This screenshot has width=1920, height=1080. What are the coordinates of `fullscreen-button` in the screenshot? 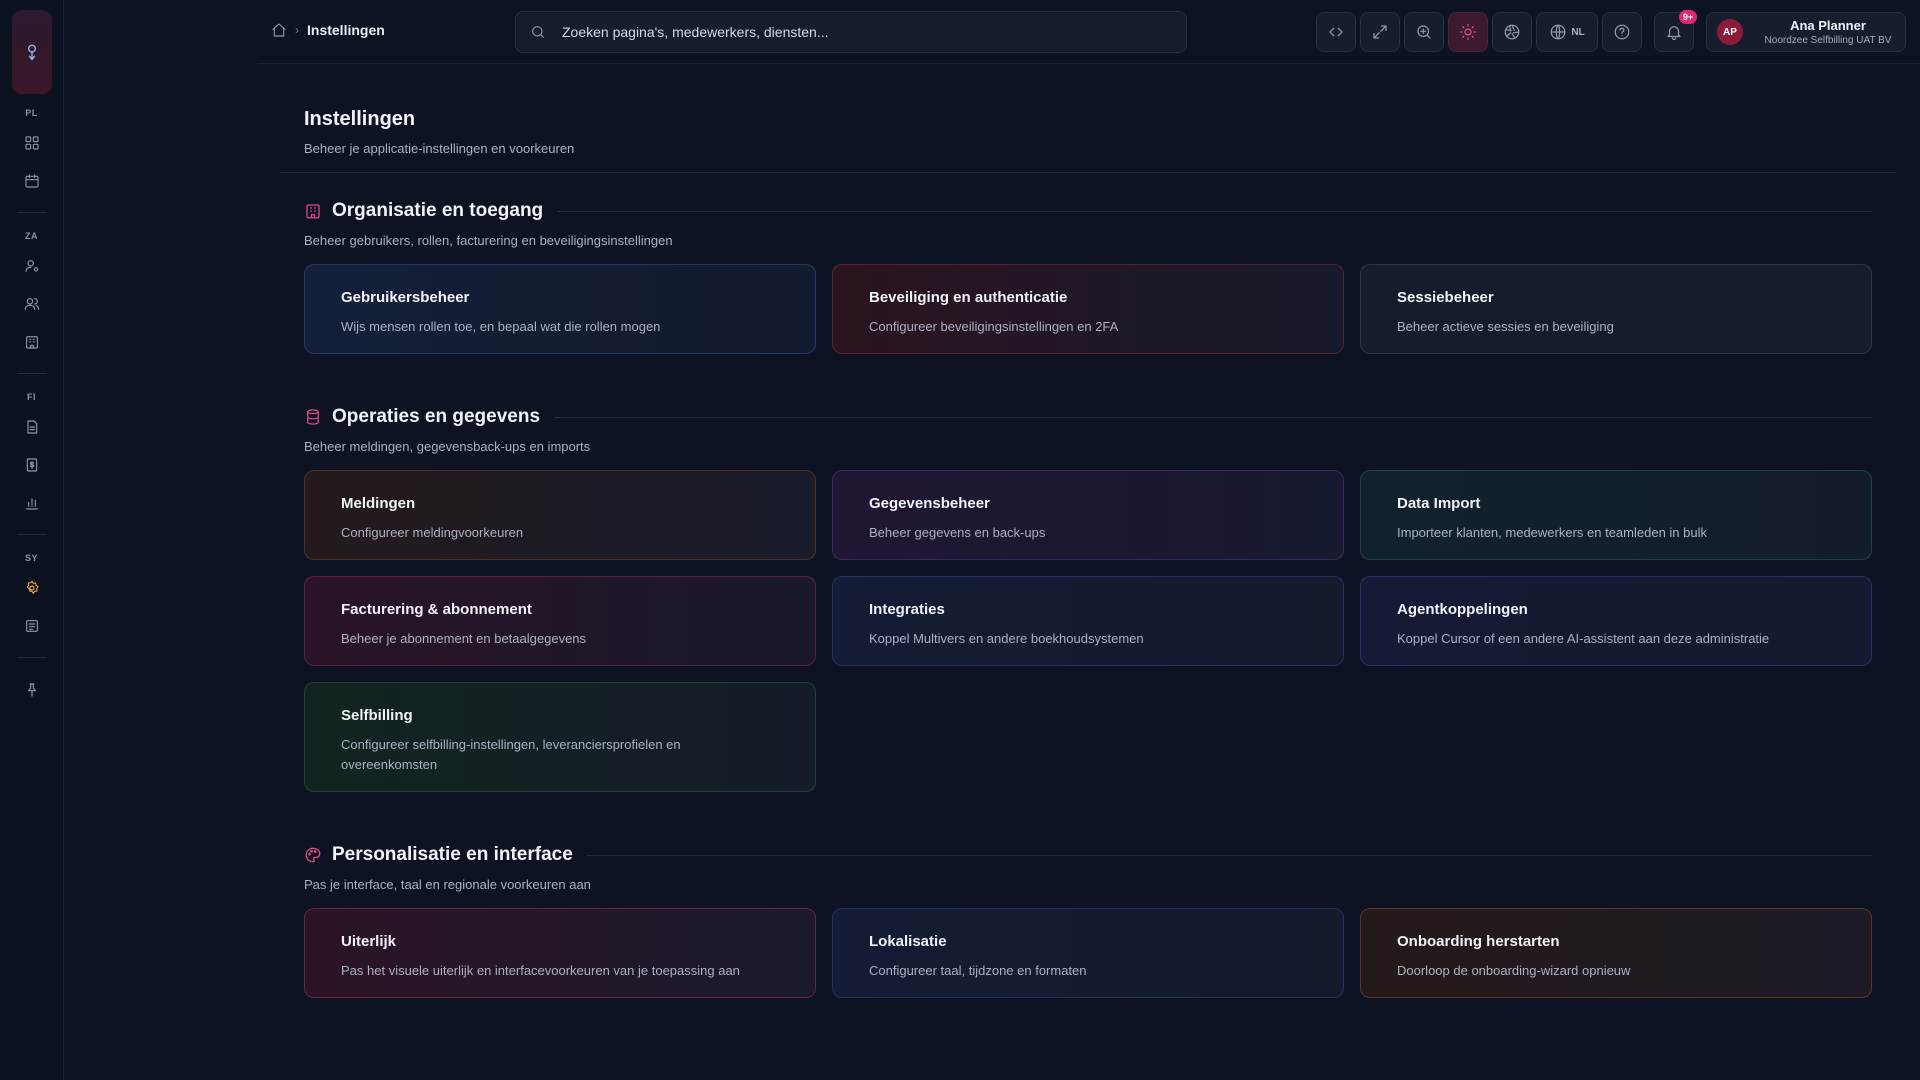 It's located at (1380, 32).